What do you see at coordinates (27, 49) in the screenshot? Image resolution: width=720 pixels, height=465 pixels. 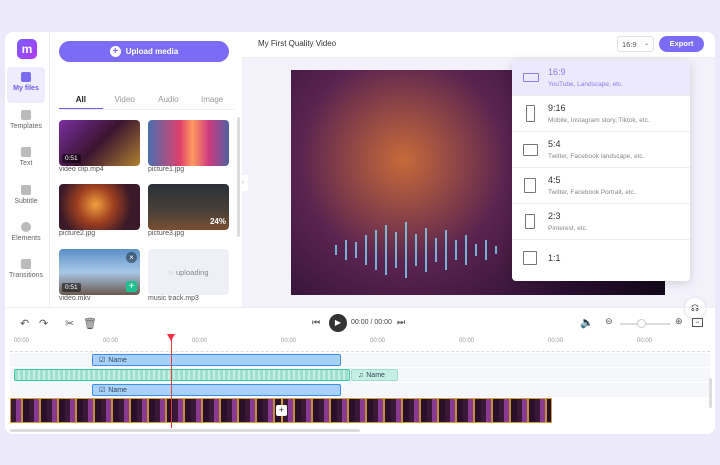 I see `app-logo: m` at bounding box center [27, 49].